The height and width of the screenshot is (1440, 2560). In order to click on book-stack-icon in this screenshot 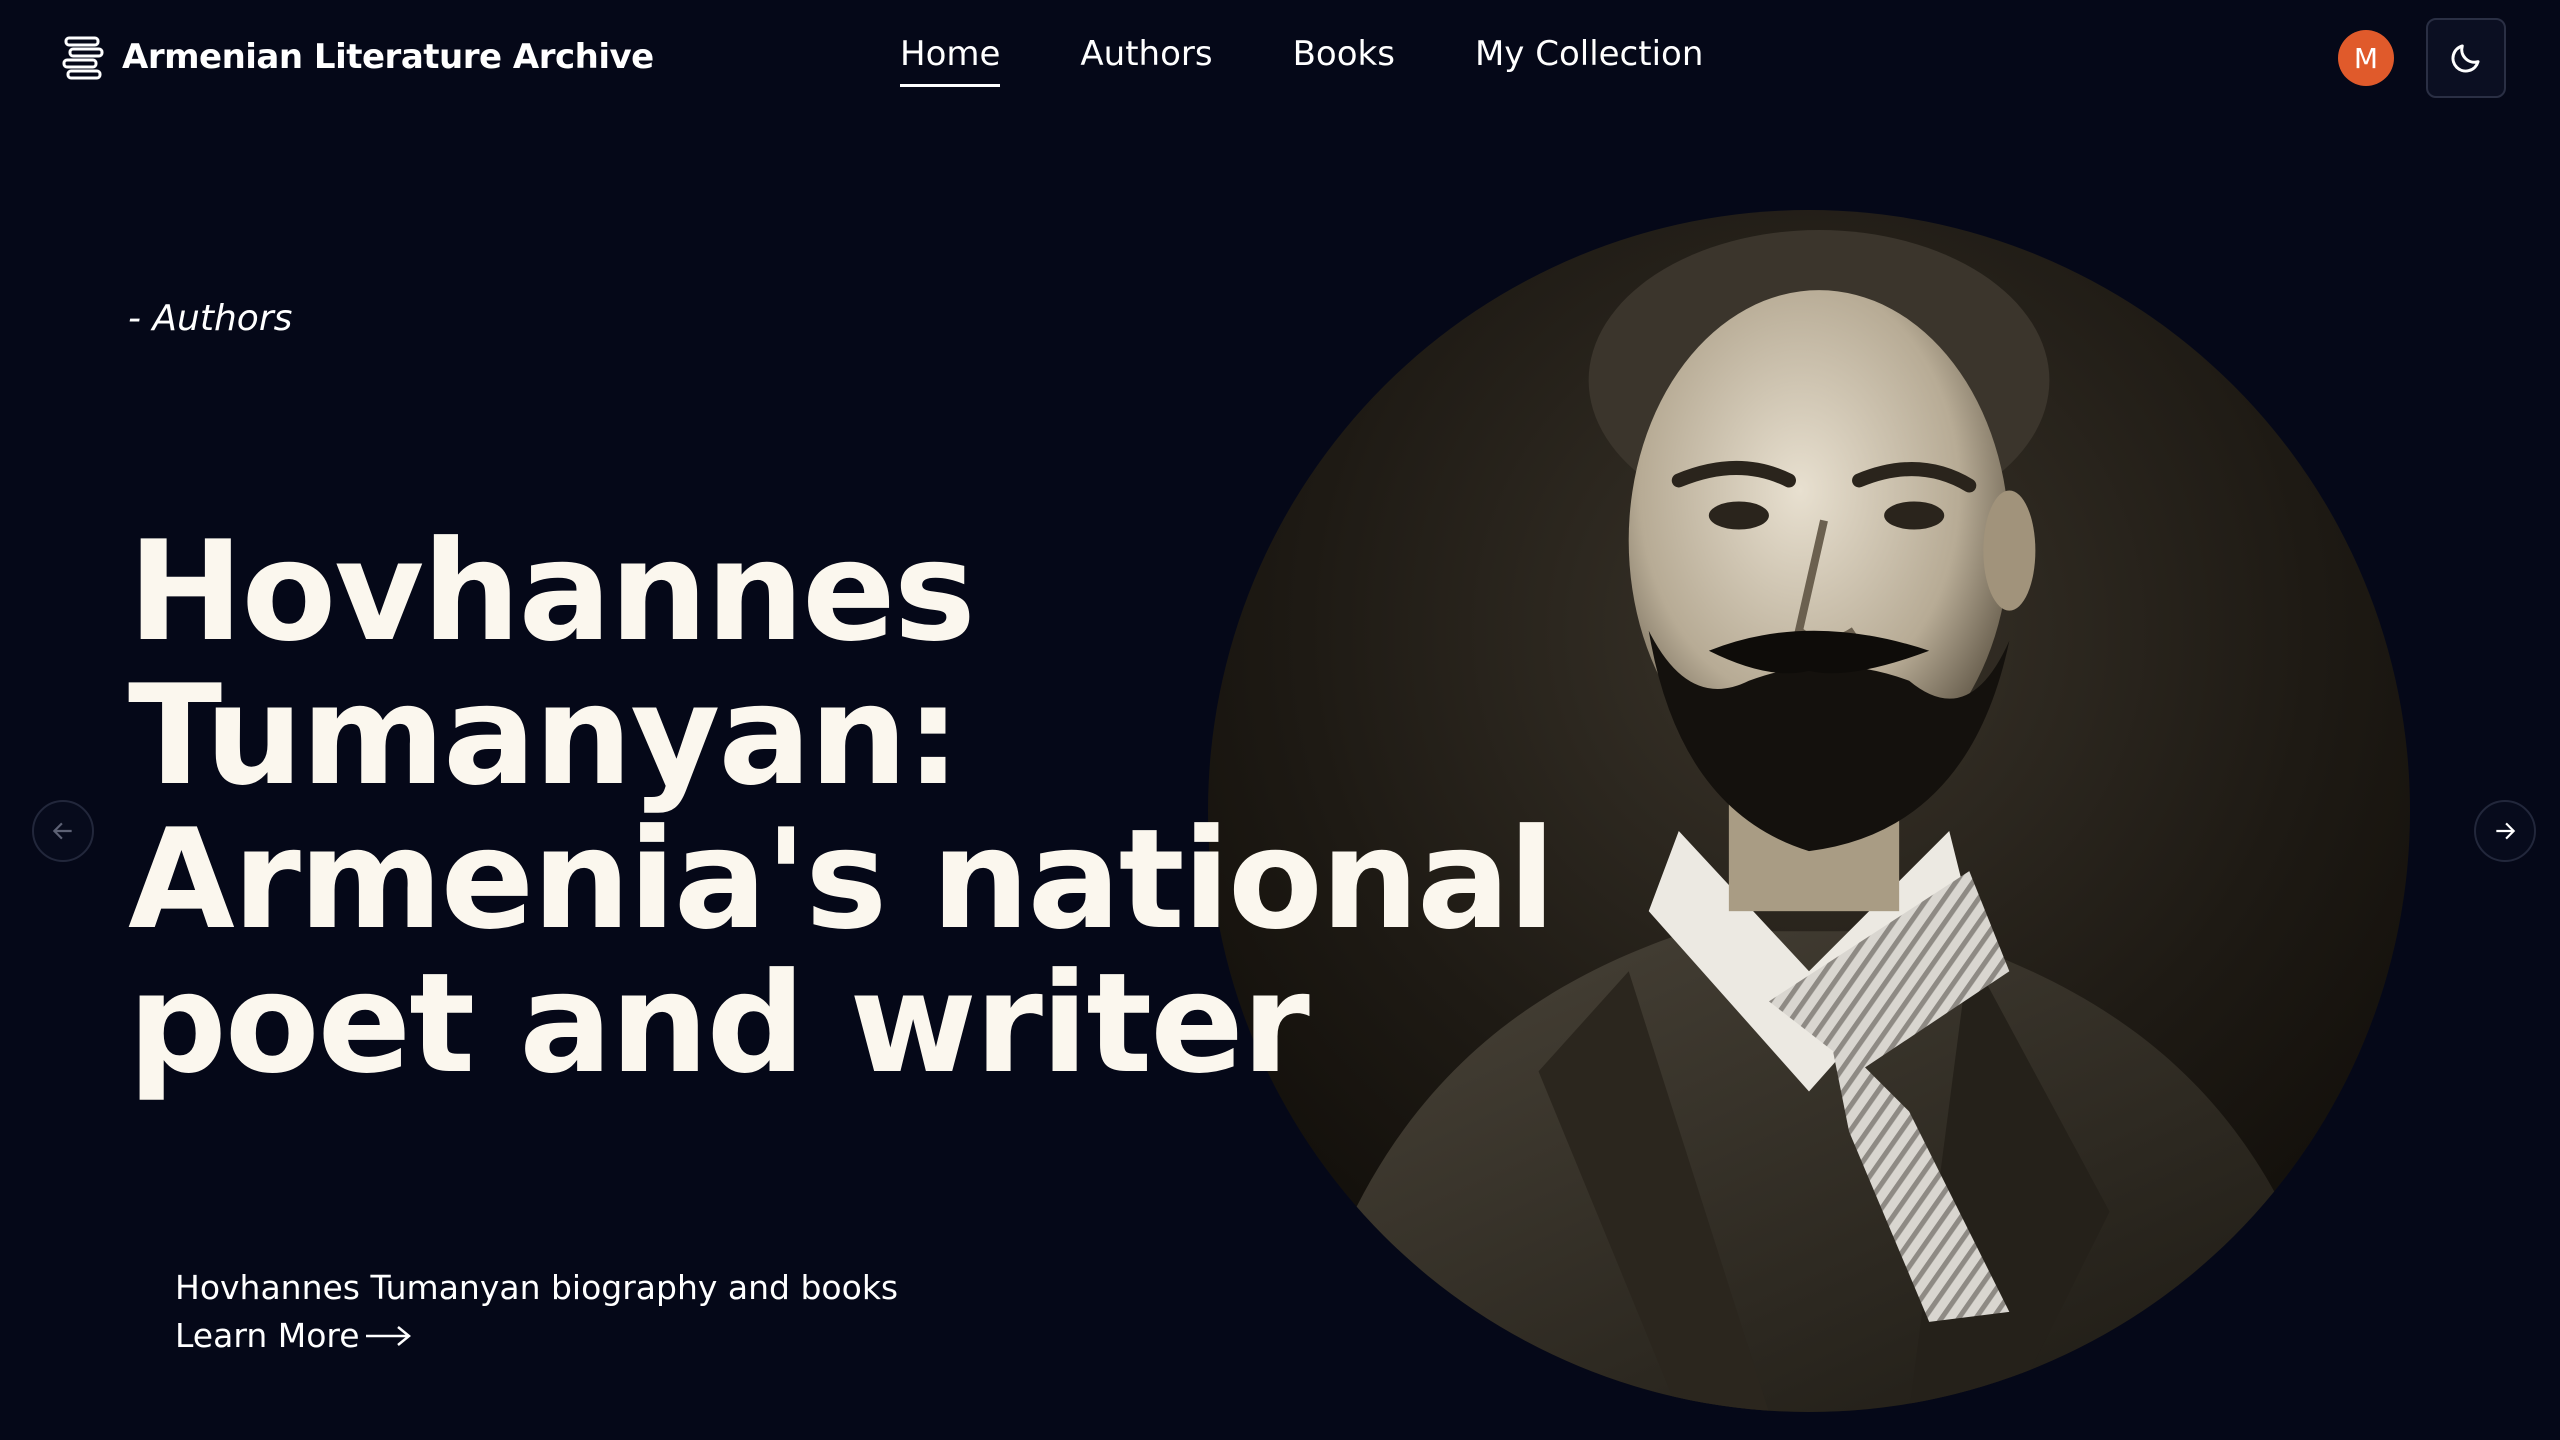, I will do `click(83, 58)`.